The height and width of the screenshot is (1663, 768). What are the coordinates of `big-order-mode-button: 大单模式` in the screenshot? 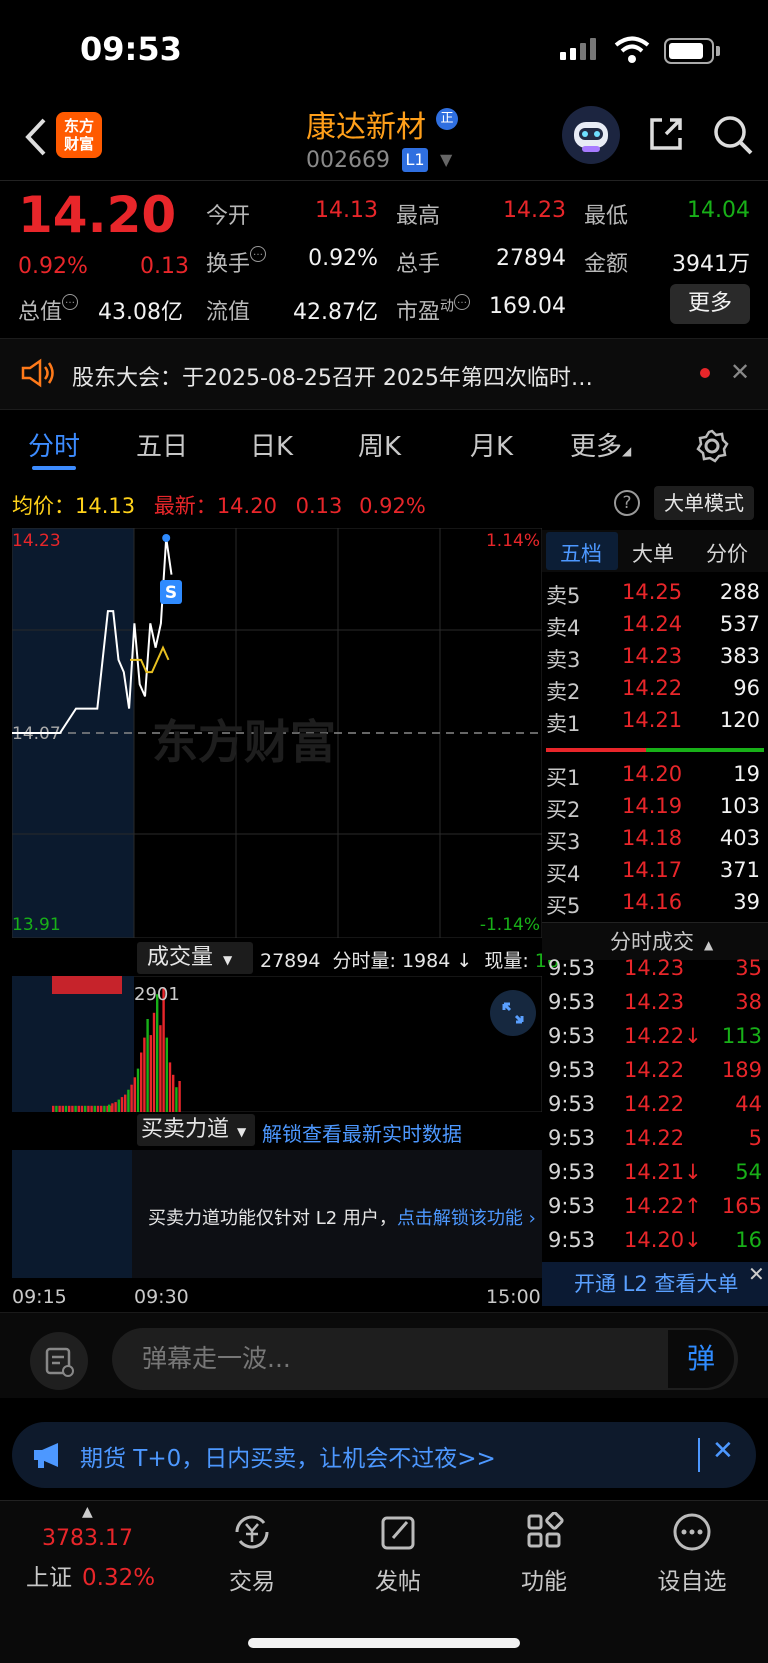 It's located at (704, 503).